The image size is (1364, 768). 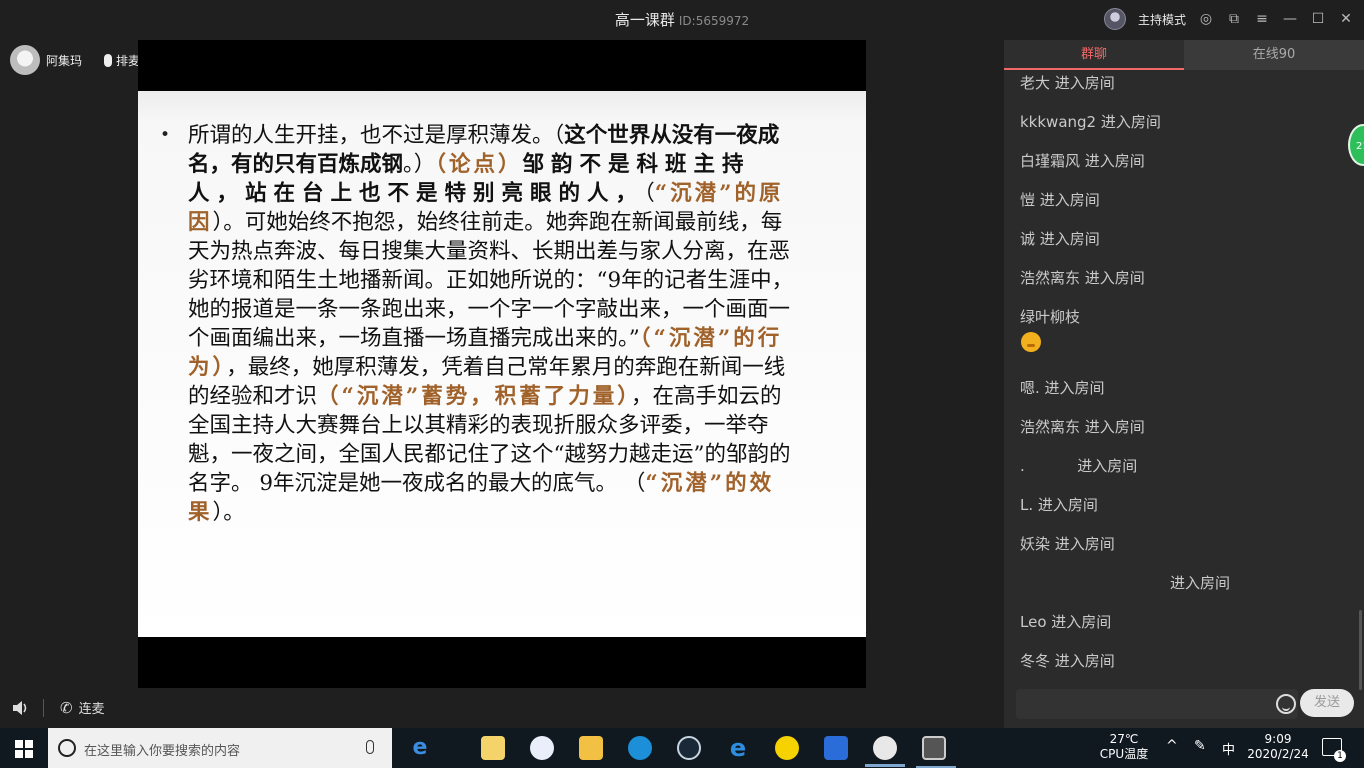 What do you see at coordinates (493, 748) in the screenshot?
I see `app-yellow-icon` at bounding box center [493, 748].